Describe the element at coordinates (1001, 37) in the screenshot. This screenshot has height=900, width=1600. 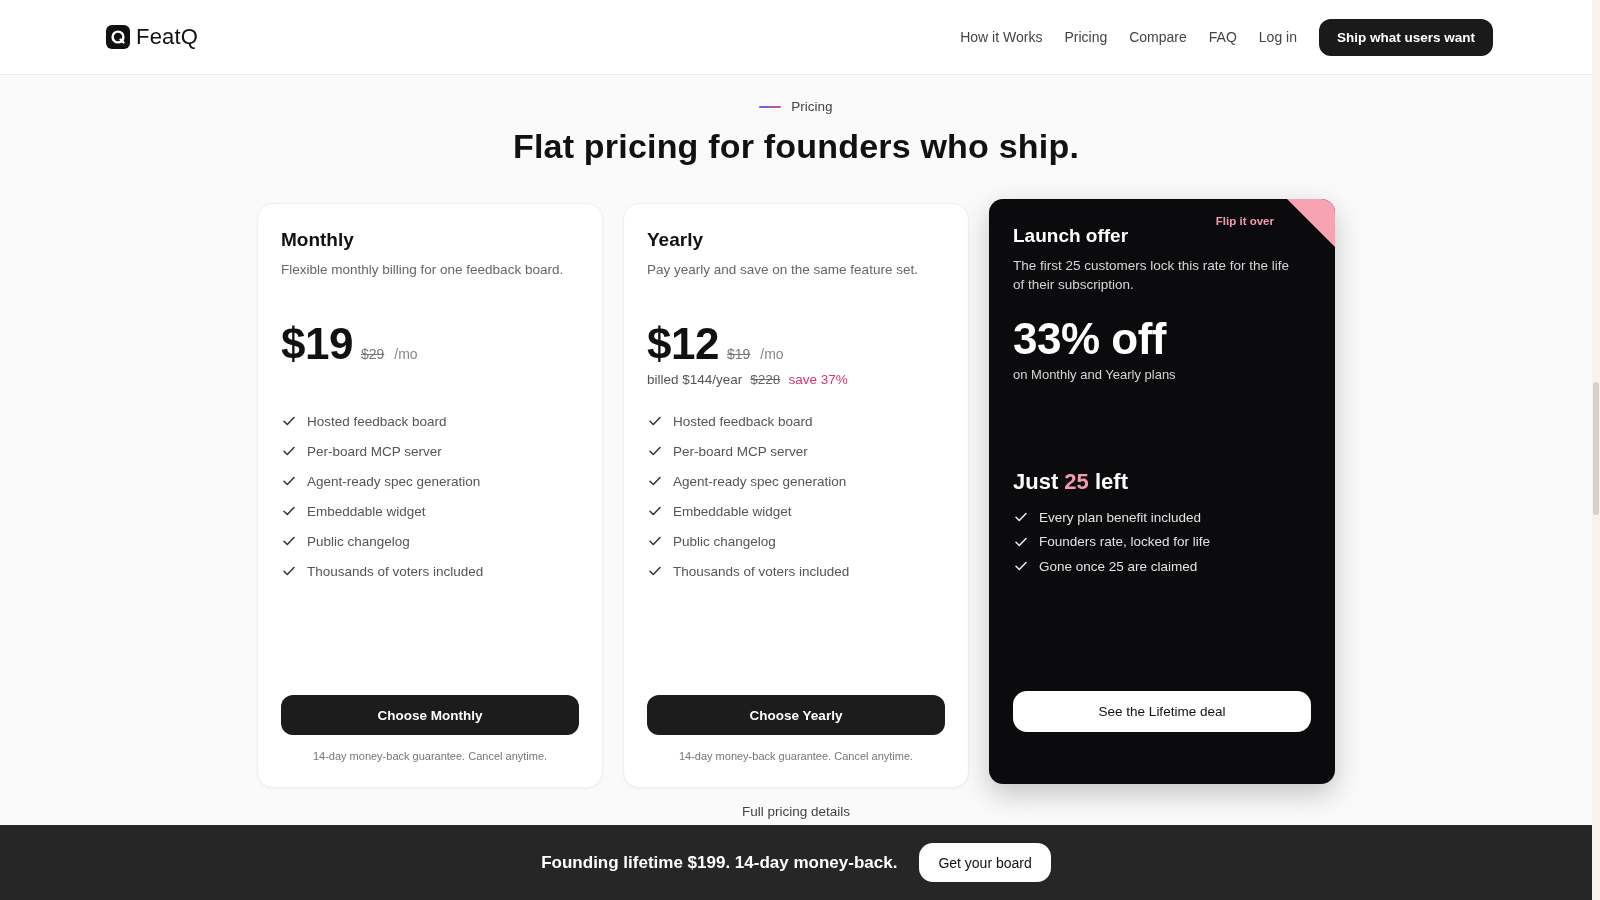
I see `nav-link: How it Works` at that location.